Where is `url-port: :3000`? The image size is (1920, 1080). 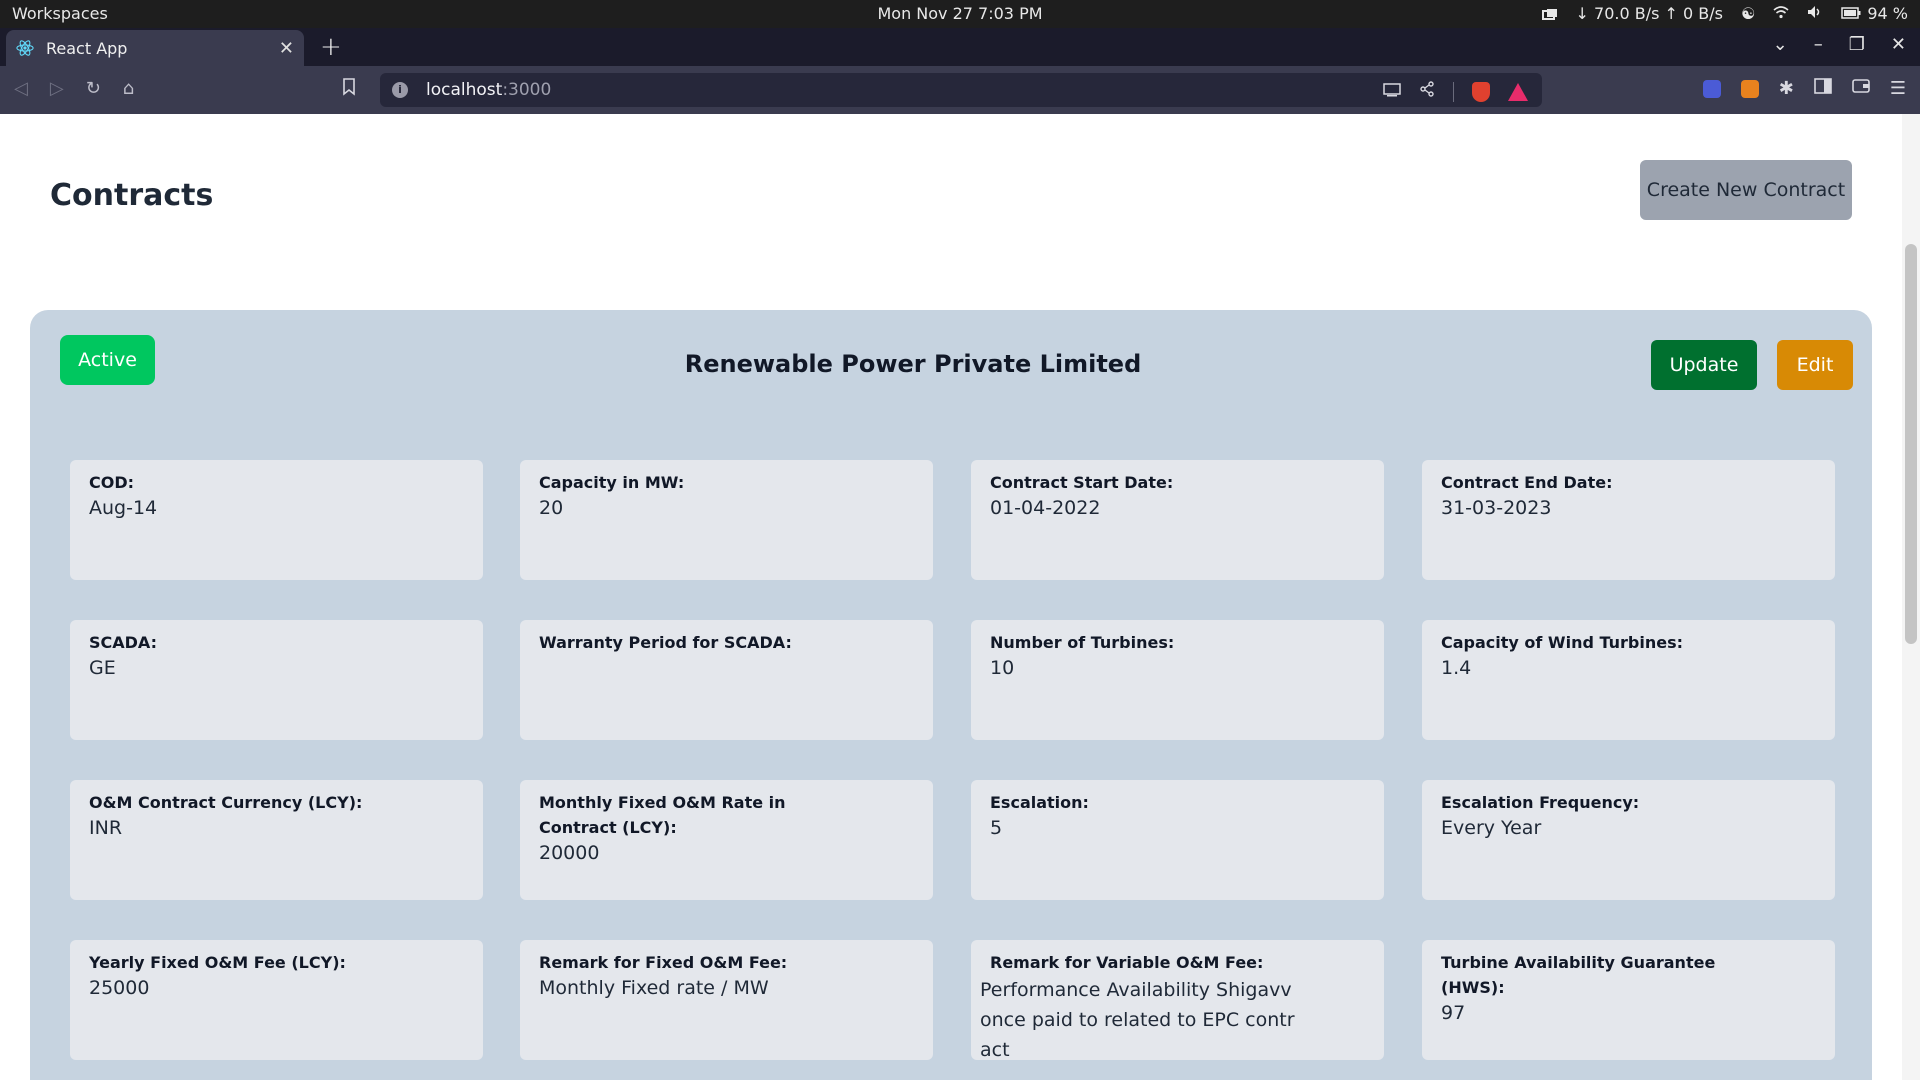 url-port: :3000 is located at coordinates (527, 90).